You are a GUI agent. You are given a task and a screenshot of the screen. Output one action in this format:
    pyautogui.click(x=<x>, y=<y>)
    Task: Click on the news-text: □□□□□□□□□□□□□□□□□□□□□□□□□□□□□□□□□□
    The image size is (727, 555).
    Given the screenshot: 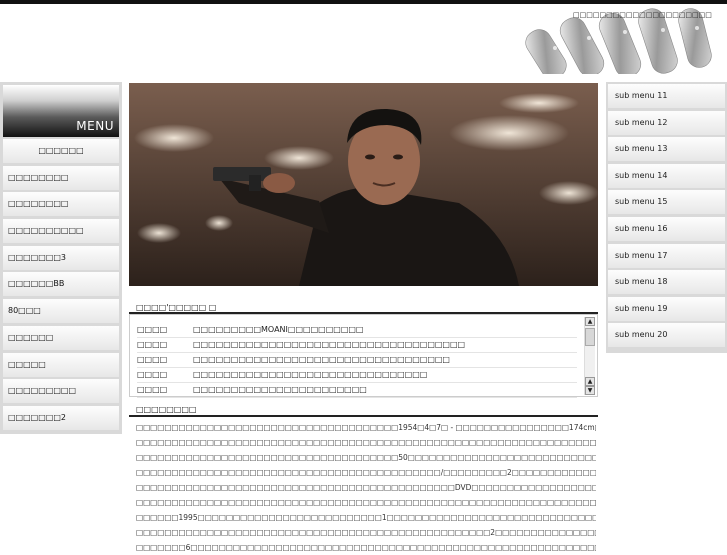 What is the action you would take?
    pyautogui.click(x=321, y=360)
    